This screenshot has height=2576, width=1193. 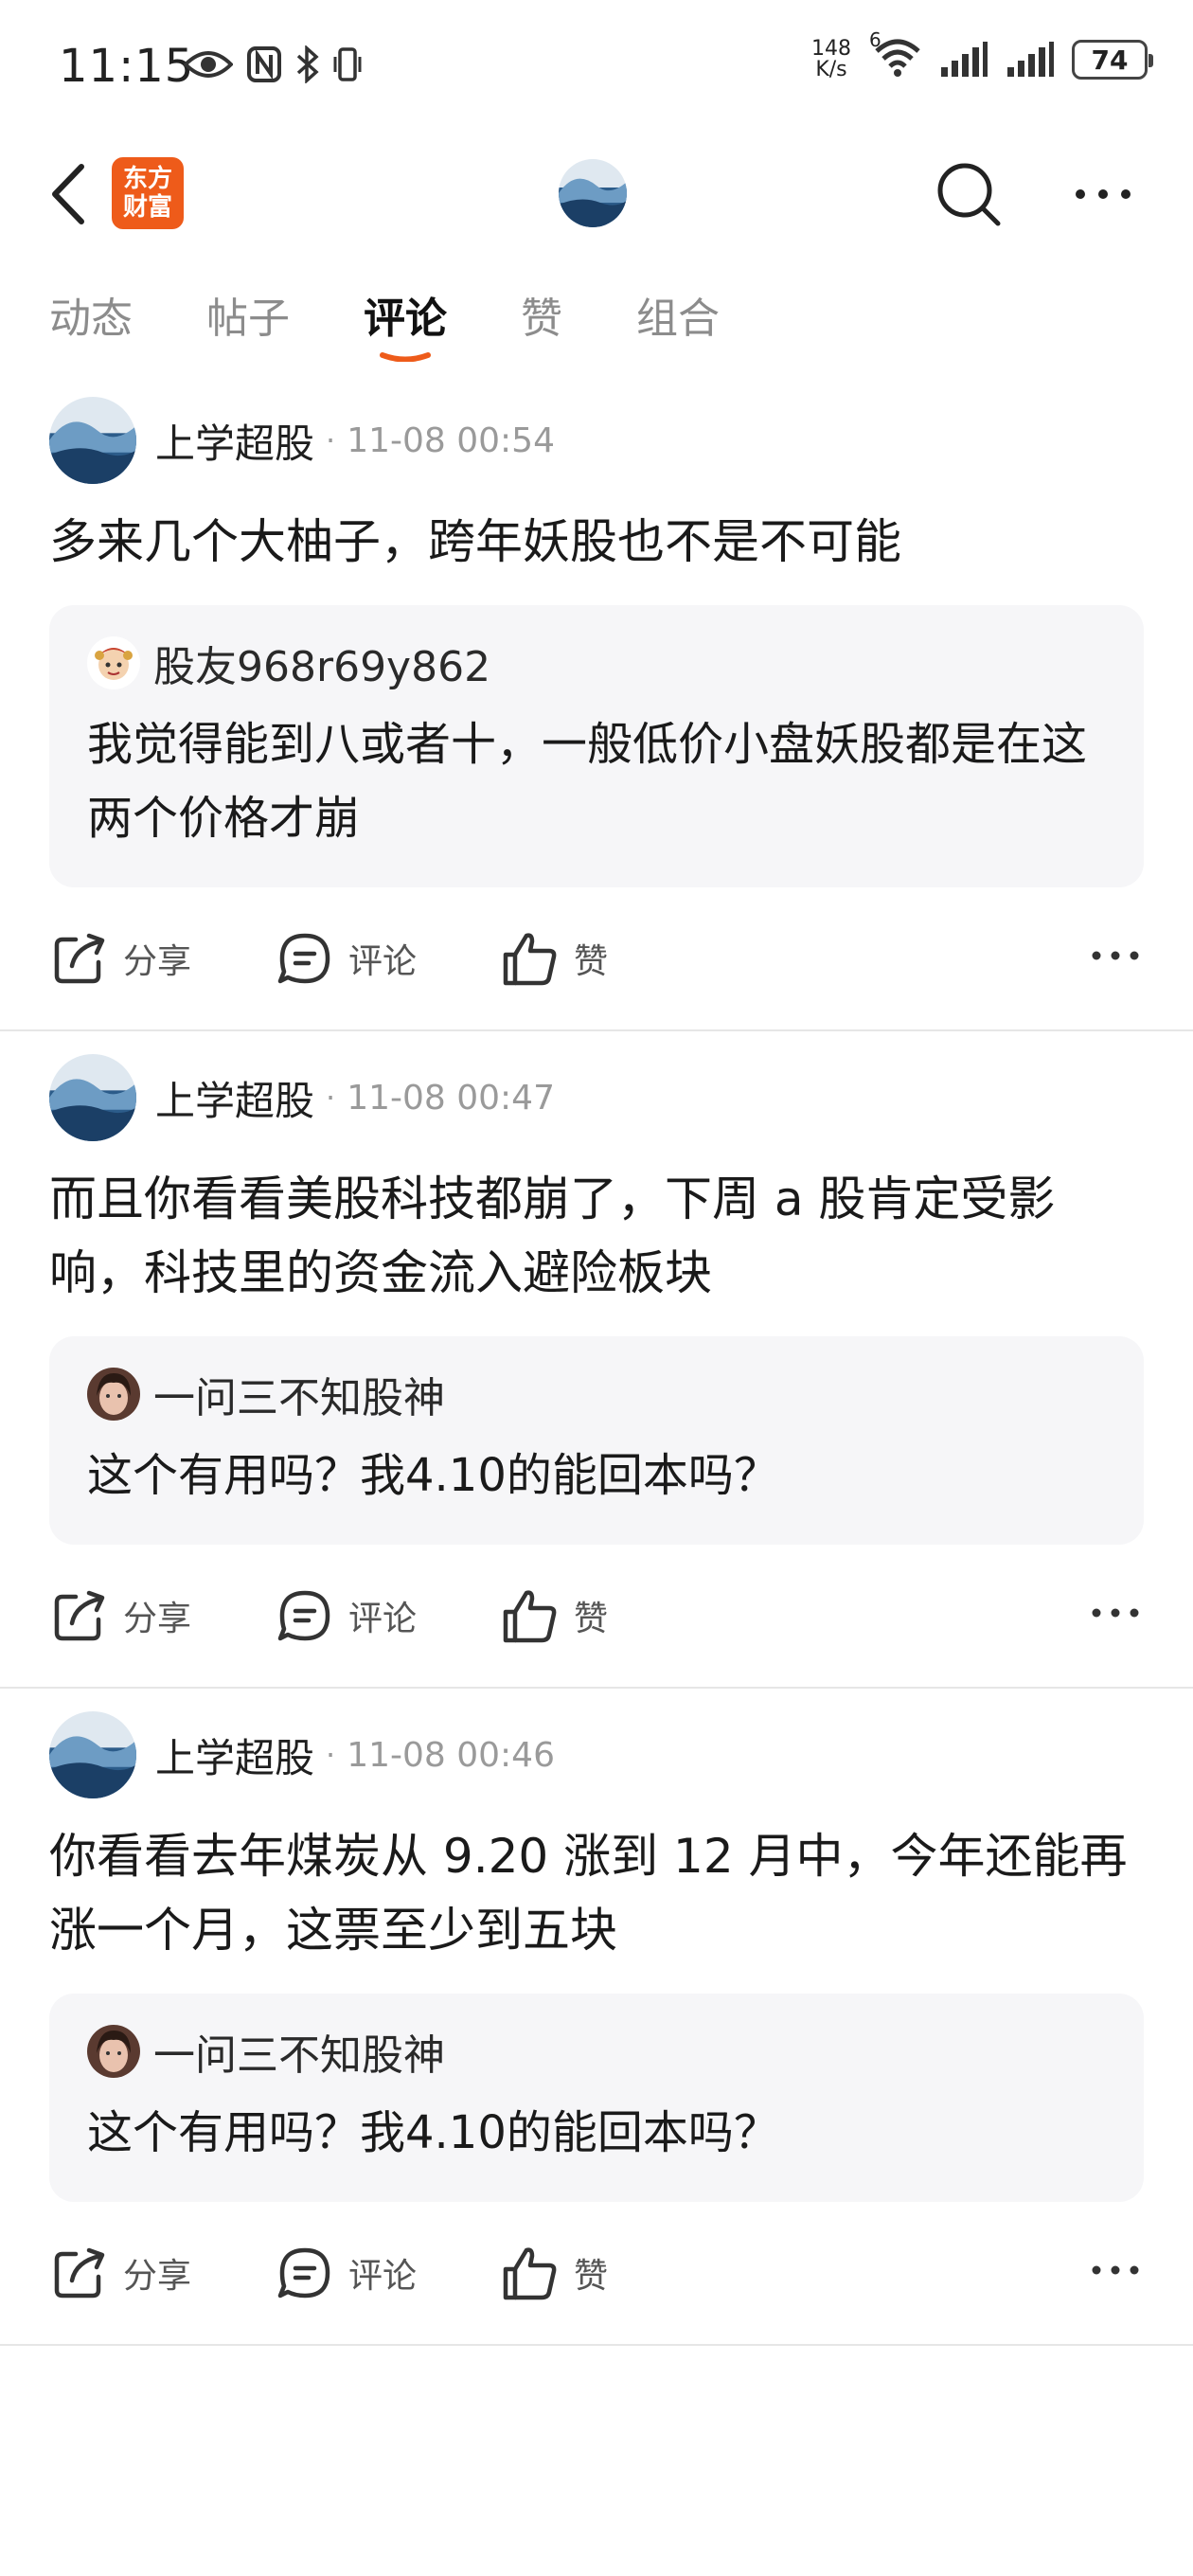 I want to click on quoted-text: 我觉得能到八或者十，一般低价小盘妖股都是在这两个价格才崩, so click(x=587, y=781).